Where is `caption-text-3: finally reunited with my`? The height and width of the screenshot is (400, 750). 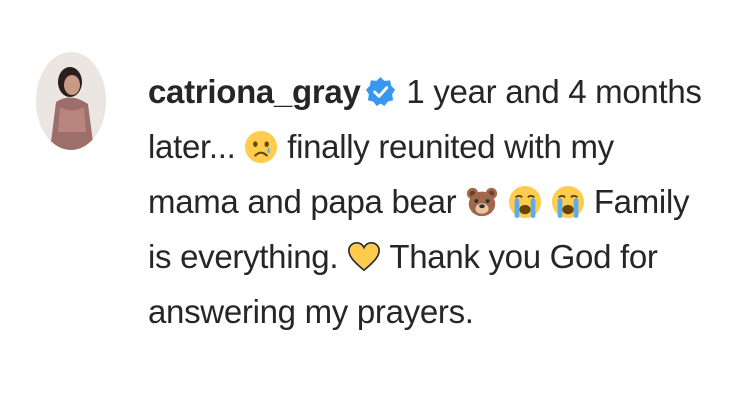
caption-text-3: finally reunited with my is located at coordinates (450, 146).